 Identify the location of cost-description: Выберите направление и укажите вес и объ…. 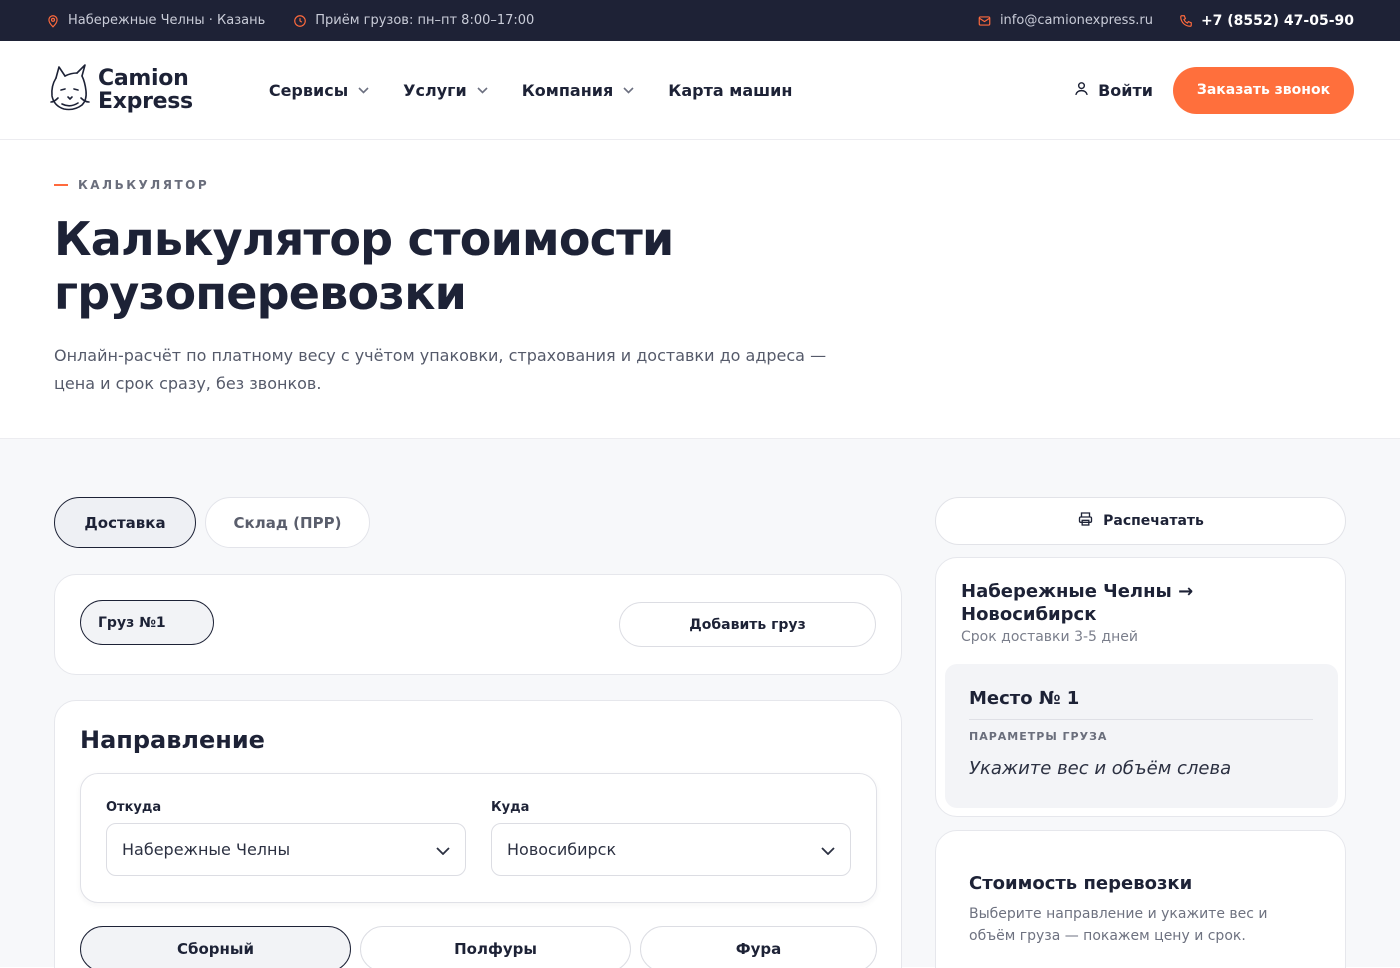
(1118, 925).